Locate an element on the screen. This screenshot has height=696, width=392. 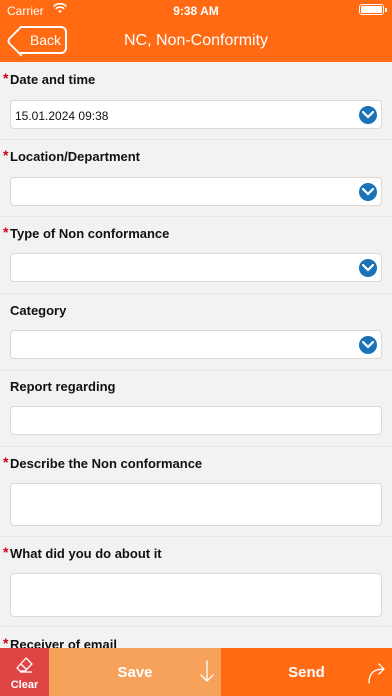
field-label-nc-type: * Type of Non conformance is located at coordinates (86, 232).